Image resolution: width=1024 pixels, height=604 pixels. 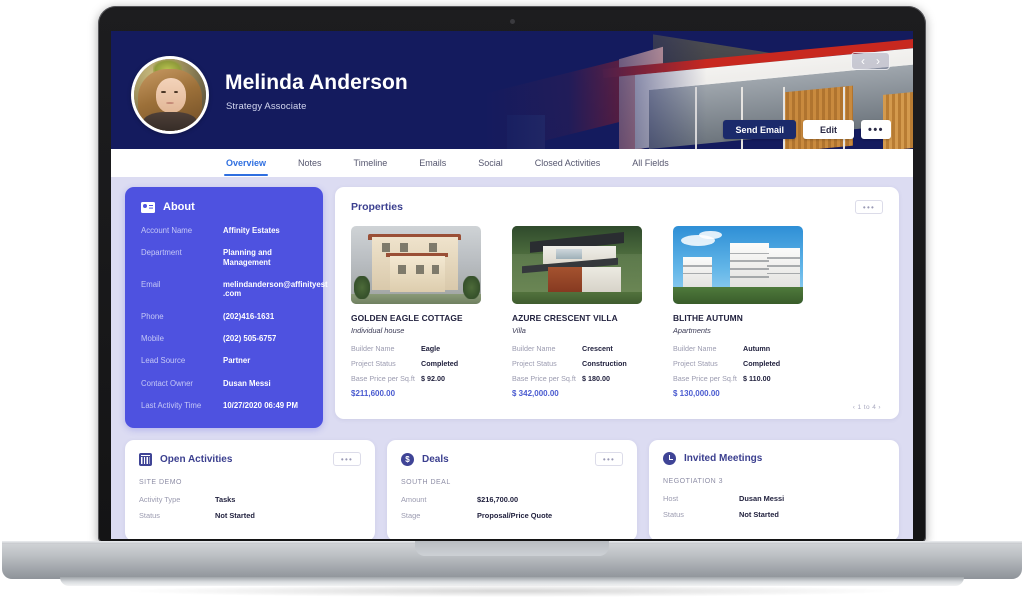 I want to click on open-activities-title: Open Activities, so click(x=196, y=459).